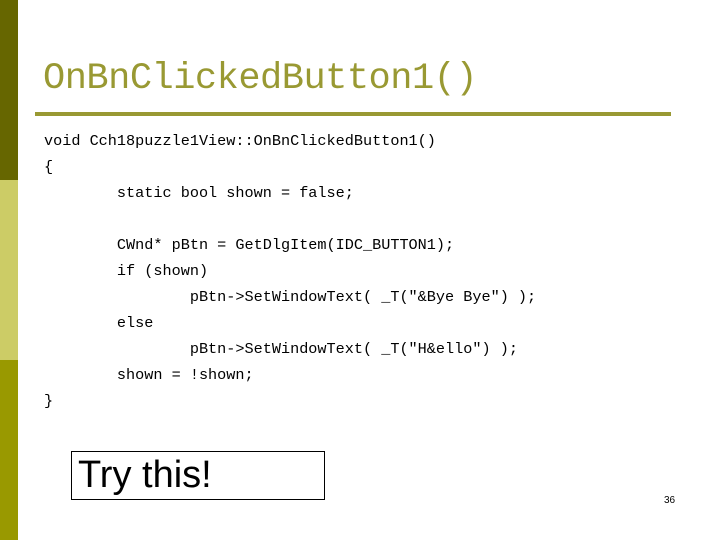 Image resolution: width=720 pixels, height=540 pixels. I want to click on title-underline, so click(353, 114).